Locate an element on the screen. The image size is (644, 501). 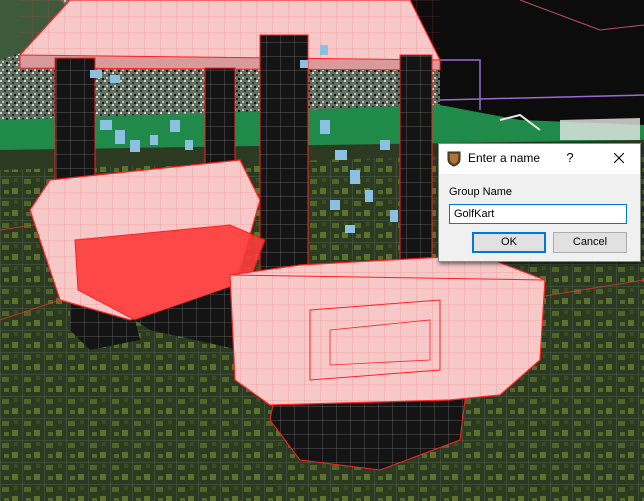
group-name-label: Group Name is located at coordinates (480, 192).